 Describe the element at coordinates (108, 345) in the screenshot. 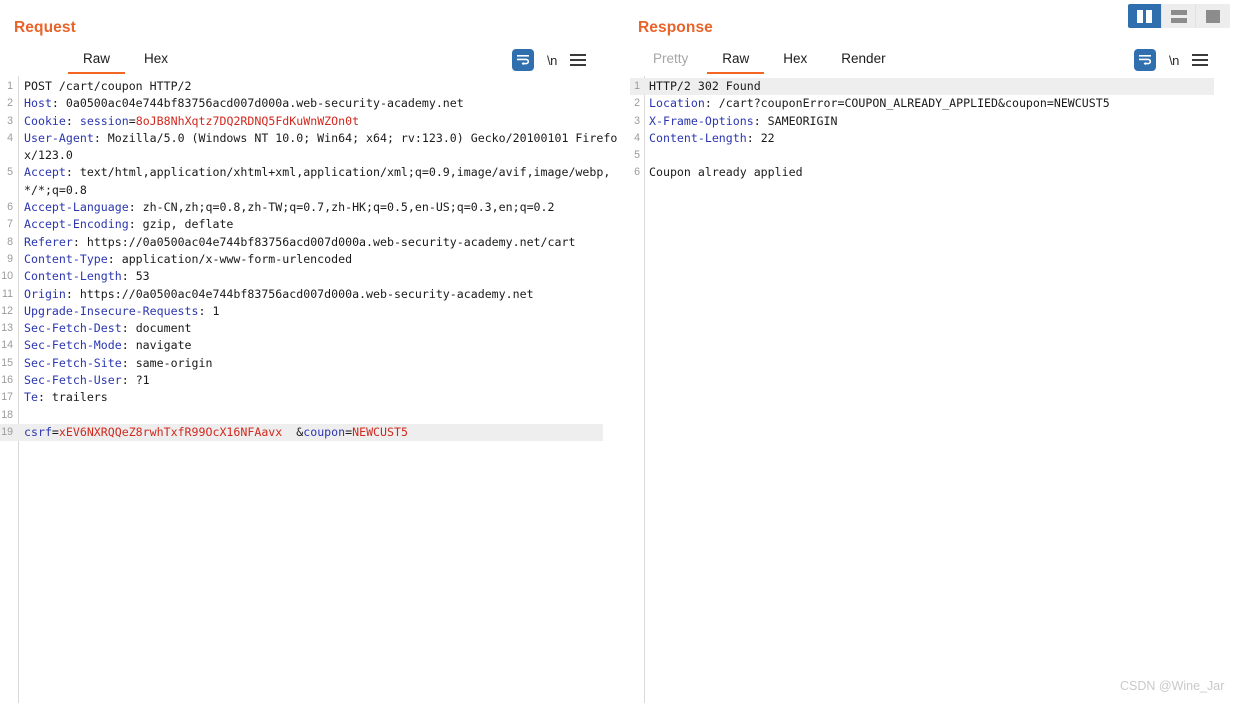

I see `line-text: Sec-Fetch-Mode: navigate` at that location.